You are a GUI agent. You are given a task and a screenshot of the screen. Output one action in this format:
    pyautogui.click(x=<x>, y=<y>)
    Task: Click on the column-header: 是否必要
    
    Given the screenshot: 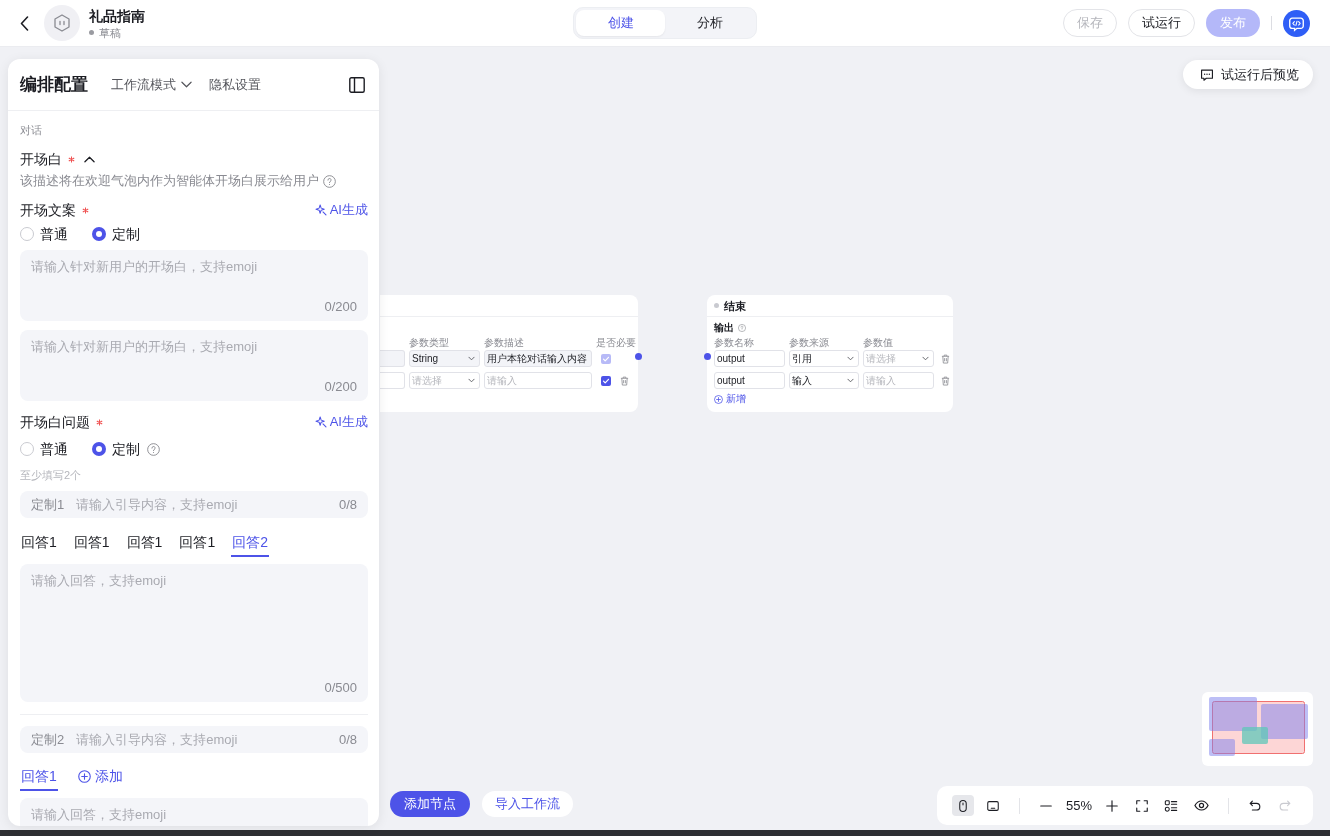 What is the action you would take?
    pyautogui.click(x=616, y=343)
    